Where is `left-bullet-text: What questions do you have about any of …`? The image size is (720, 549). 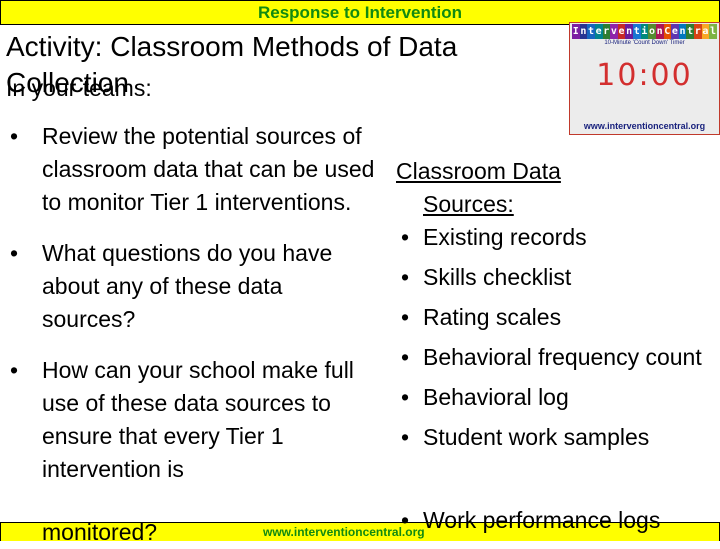 left-bullet-text: What questions do you have about any of … is located at coordinates (187, 286).